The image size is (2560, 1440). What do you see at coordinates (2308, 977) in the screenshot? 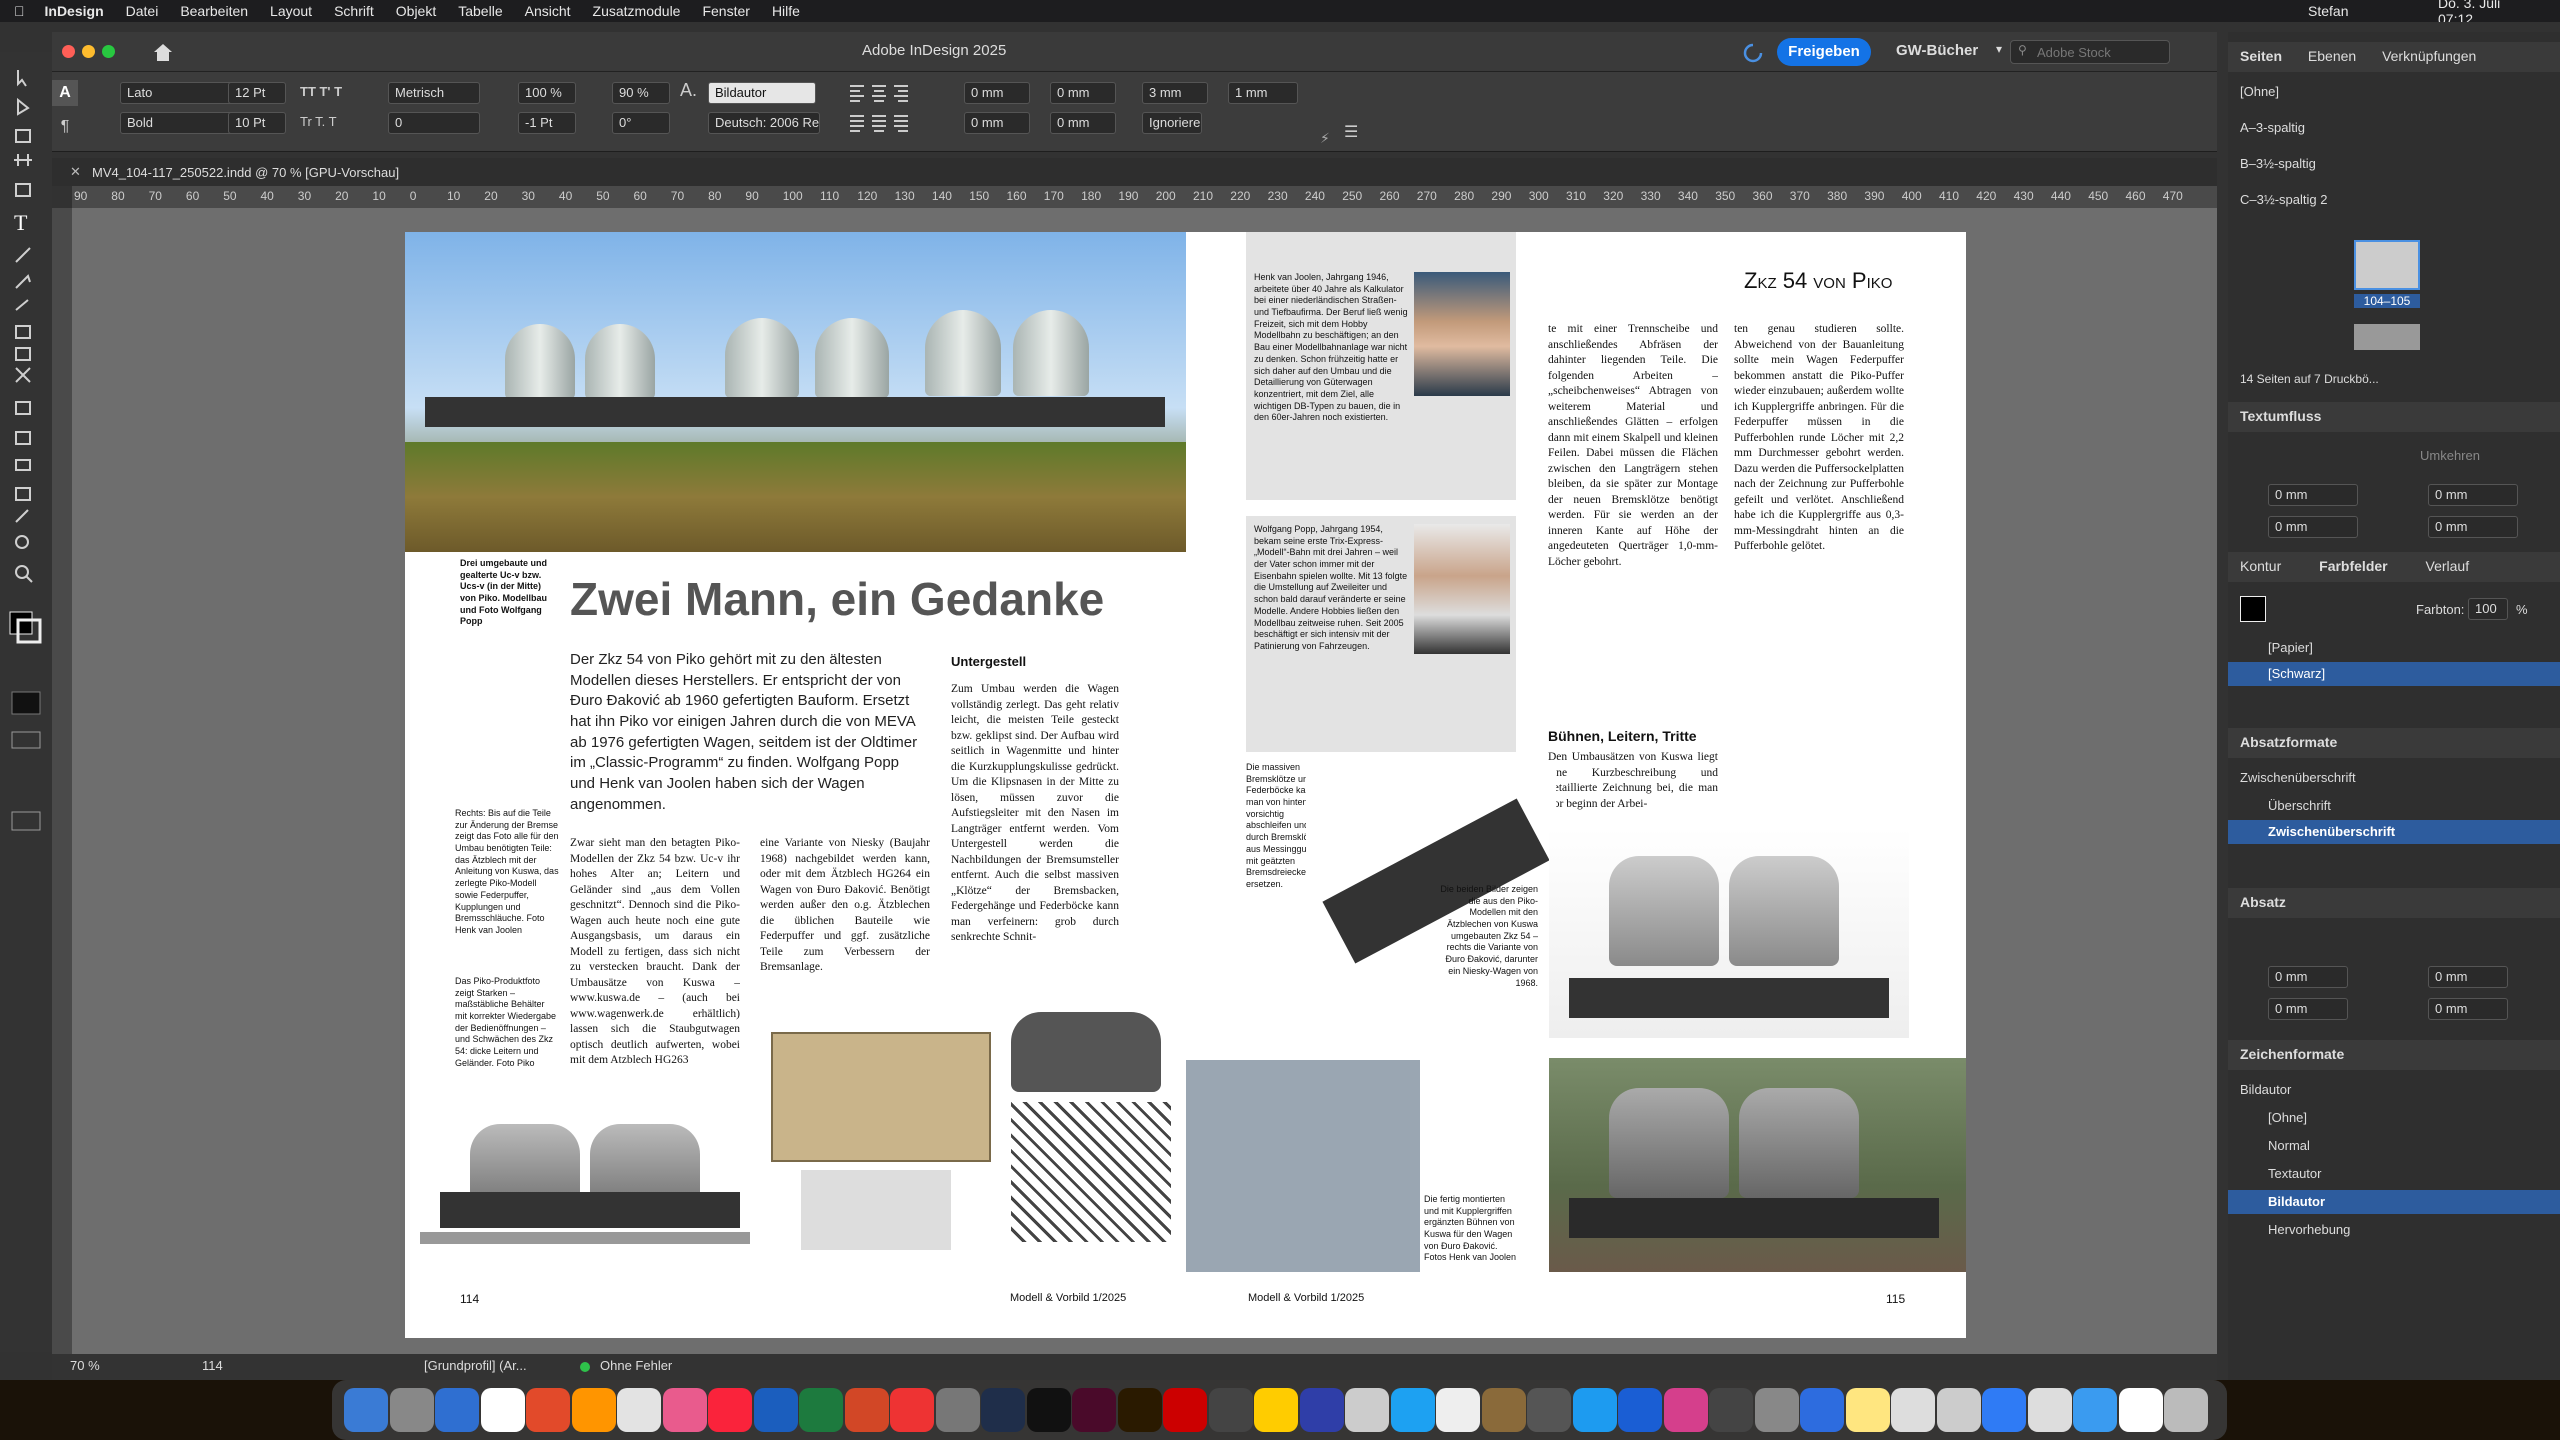
I see `para-left-indent: 0 mm` at bounding box center [2308, 977].